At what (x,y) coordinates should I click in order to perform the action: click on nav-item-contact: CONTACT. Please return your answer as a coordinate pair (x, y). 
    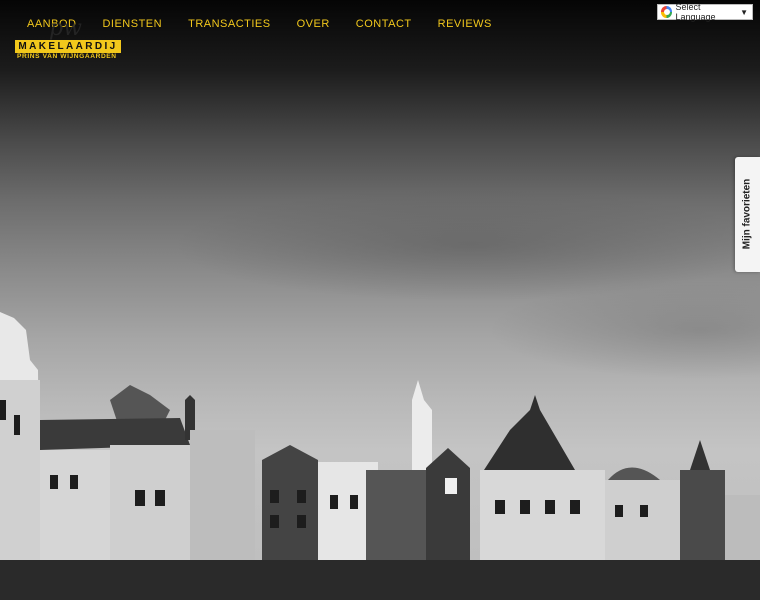
    Looking at the image, I should click on (384, 24).